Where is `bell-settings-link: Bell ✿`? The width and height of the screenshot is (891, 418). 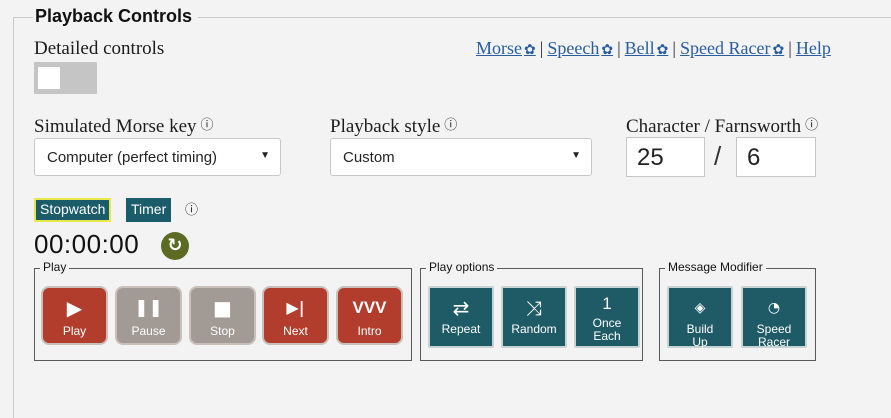
bell-settings-link: Bell ✿ is located at coordinates (647, 48).